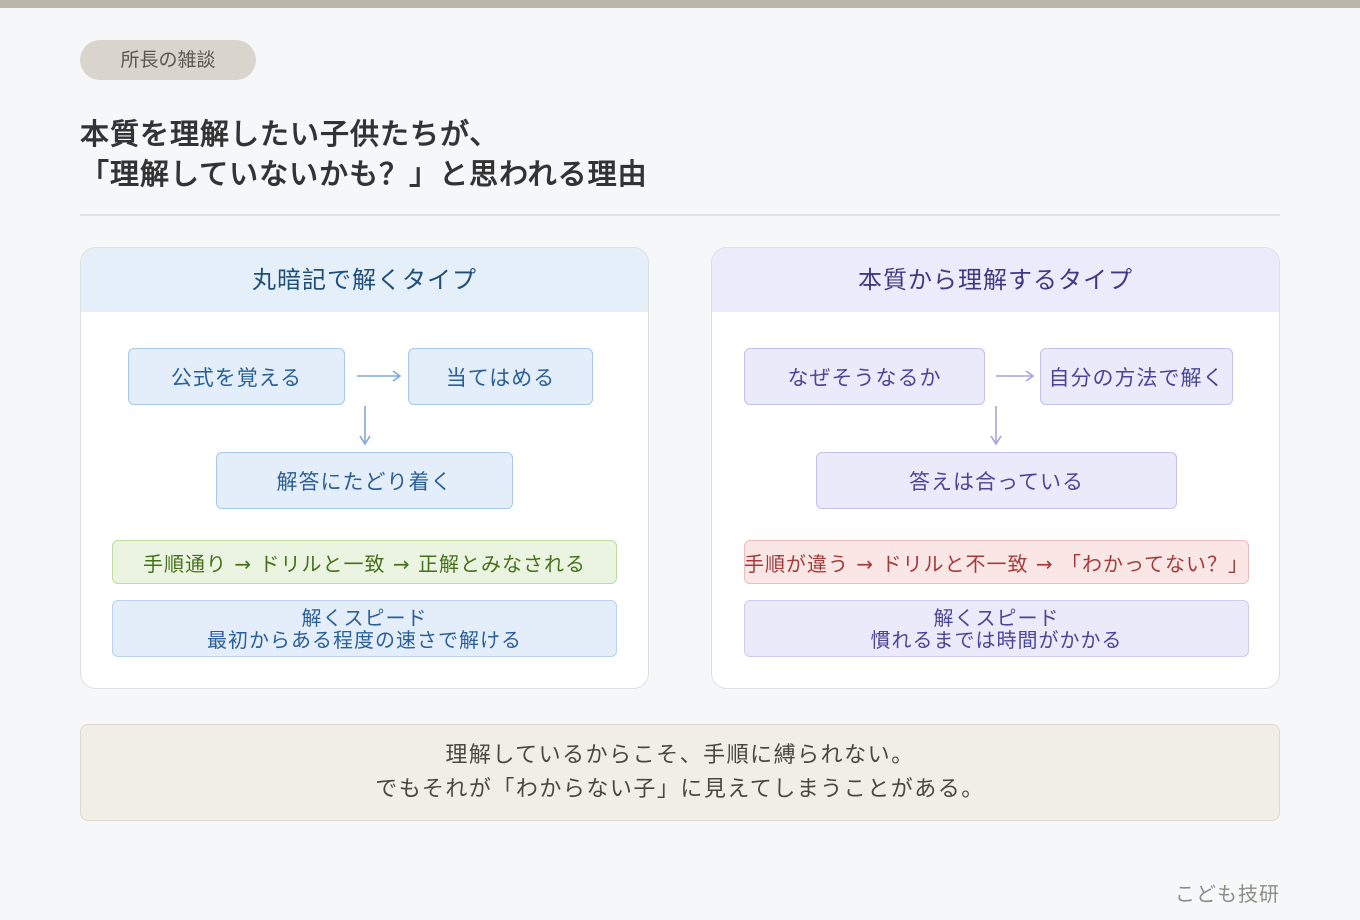  What do you see at coordinates (364, 174) in the screenshot?
I see `headline-line-2: 「理解していないかも？」と思われる理由` at bounding box center [364, 174].